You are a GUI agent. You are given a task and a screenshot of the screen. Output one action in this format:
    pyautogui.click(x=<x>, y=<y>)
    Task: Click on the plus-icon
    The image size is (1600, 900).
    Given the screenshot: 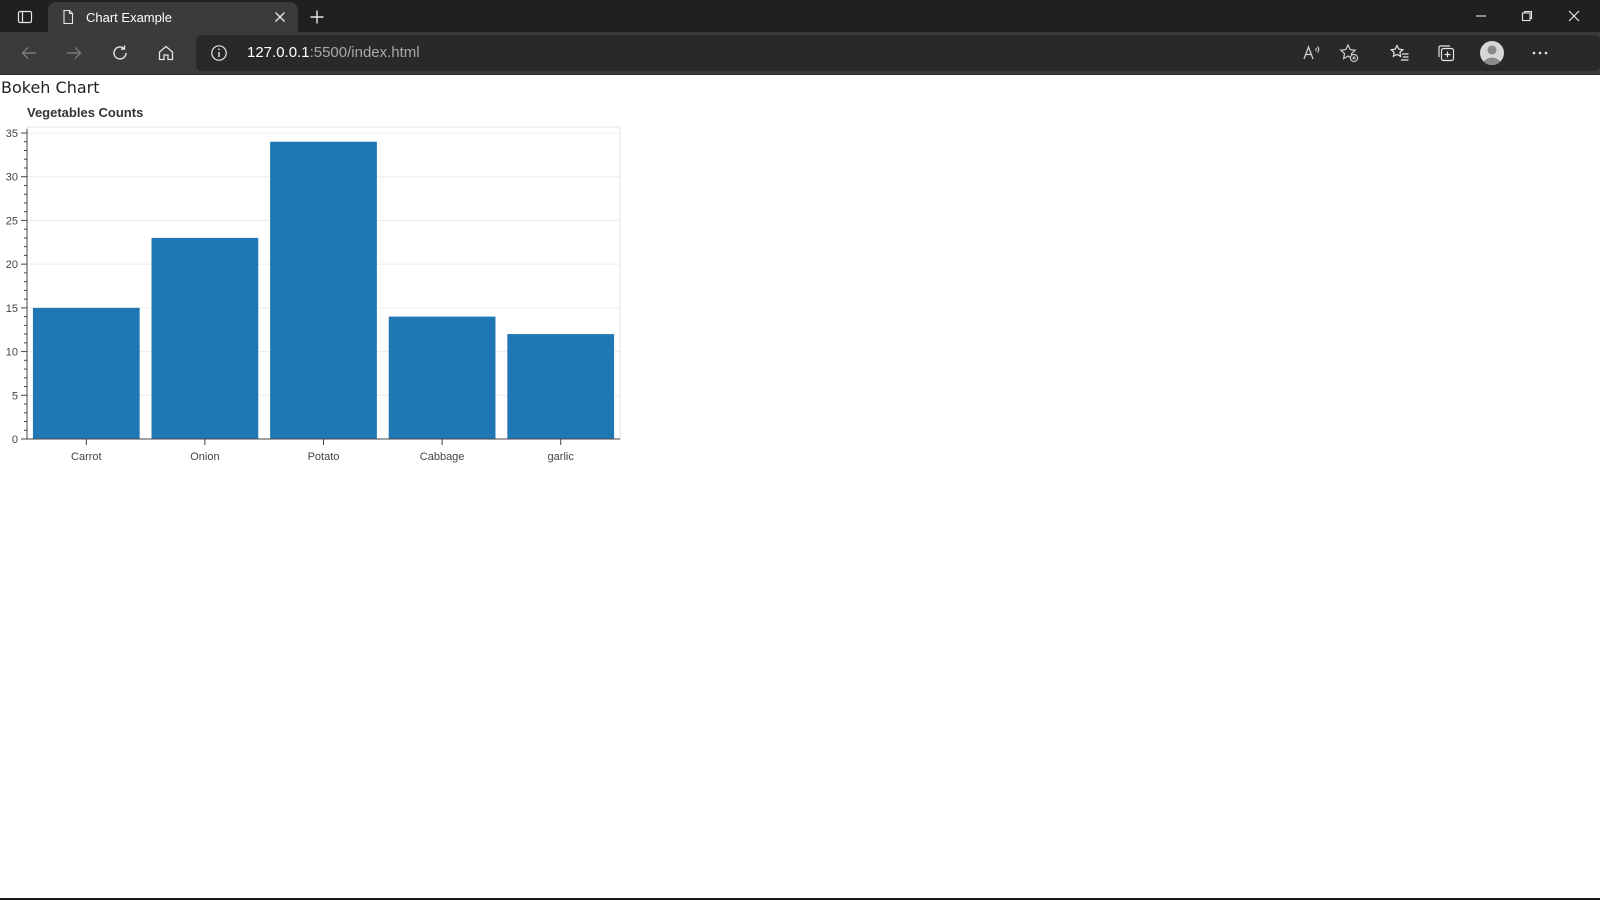 What is the action you would take?
    pyautogui.click(x=317, y=17)
    